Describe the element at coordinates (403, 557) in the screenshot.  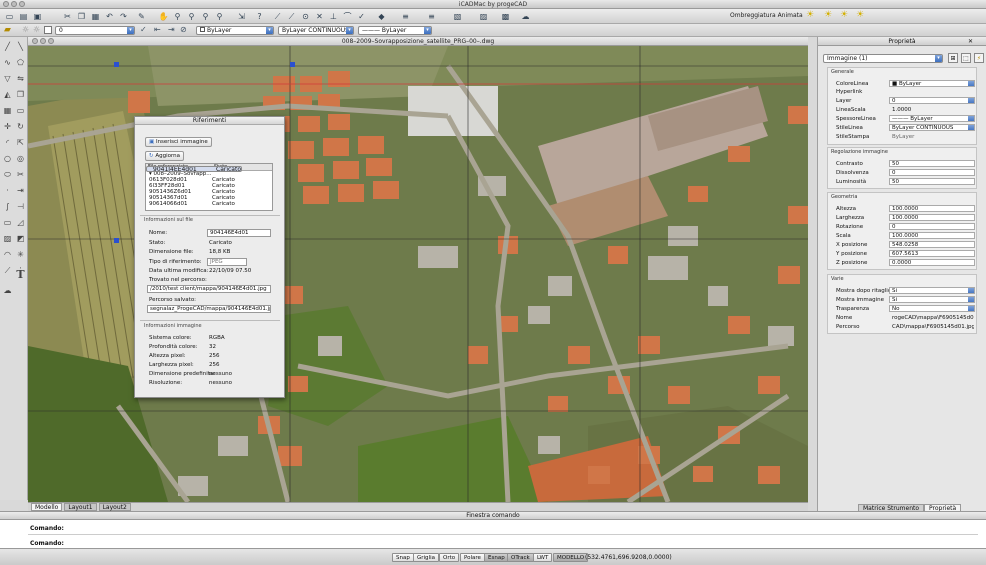
I see `snap-toggle: Snap` at that location.